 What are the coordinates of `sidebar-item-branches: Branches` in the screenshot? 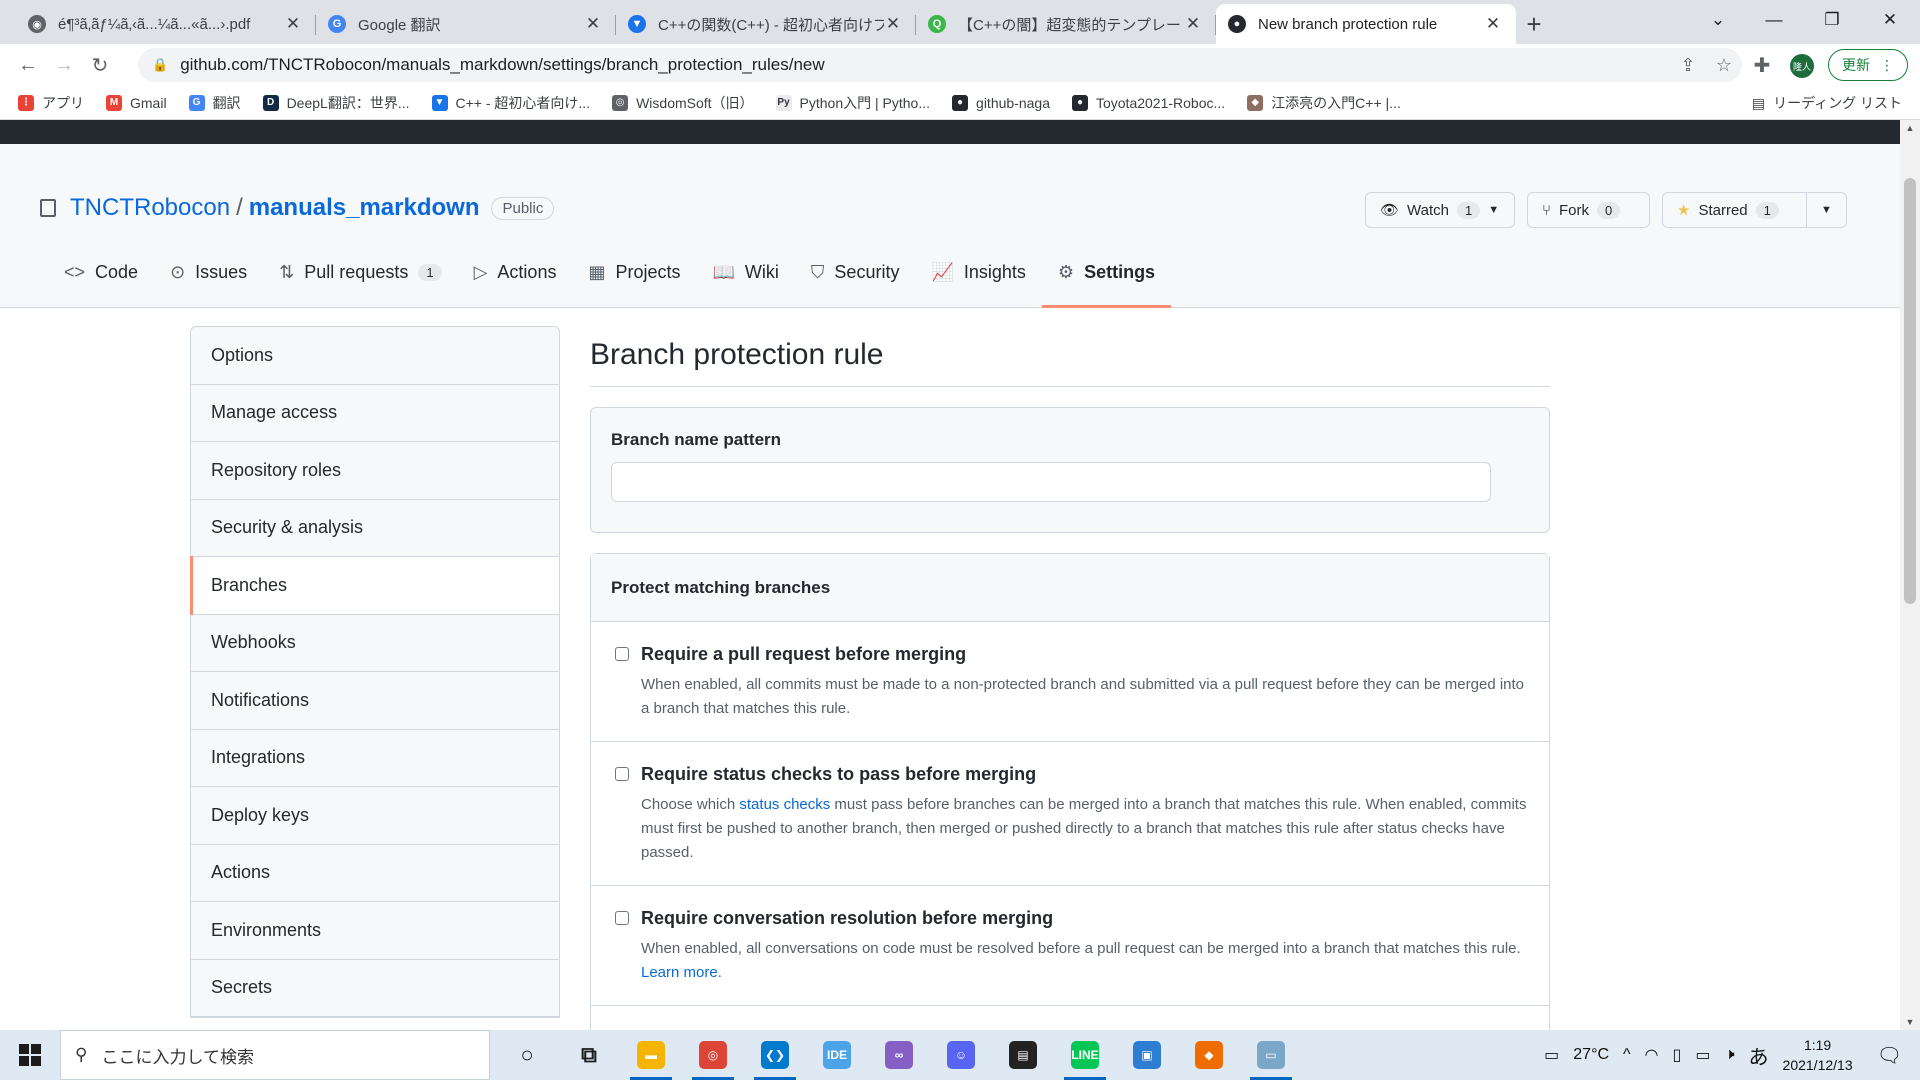 It's located at (374, 585).